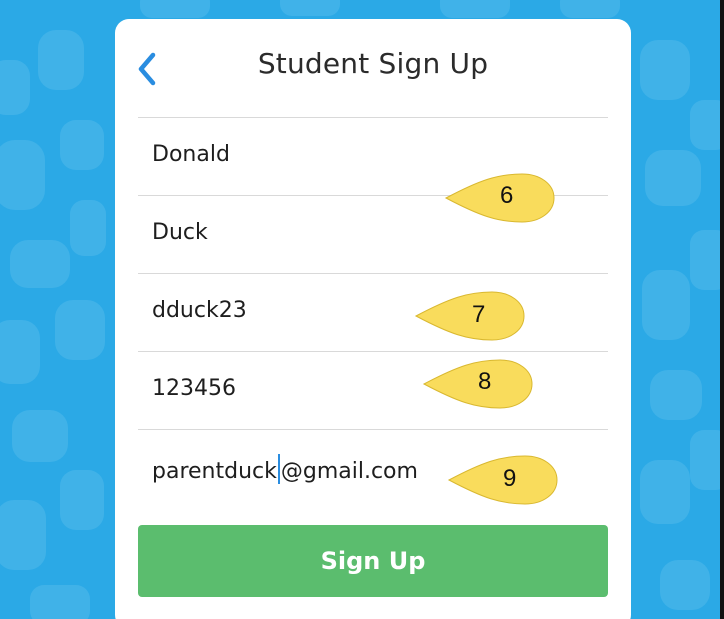 This screenshot has width=724, height=619. What do you see at coordinates (507, 195) in the screenshot?
I see `callout-number: 6` at bounding box center [507, 195].